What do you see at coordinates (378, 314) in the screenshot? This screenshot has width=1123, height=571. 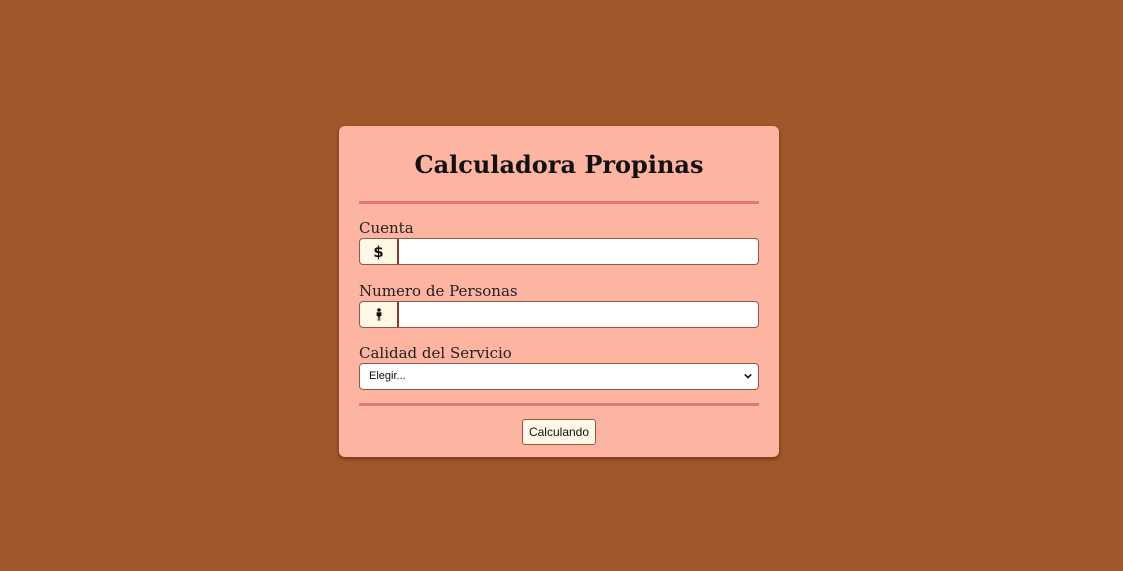 I see `person-icon` at bounding box center [378, 314].